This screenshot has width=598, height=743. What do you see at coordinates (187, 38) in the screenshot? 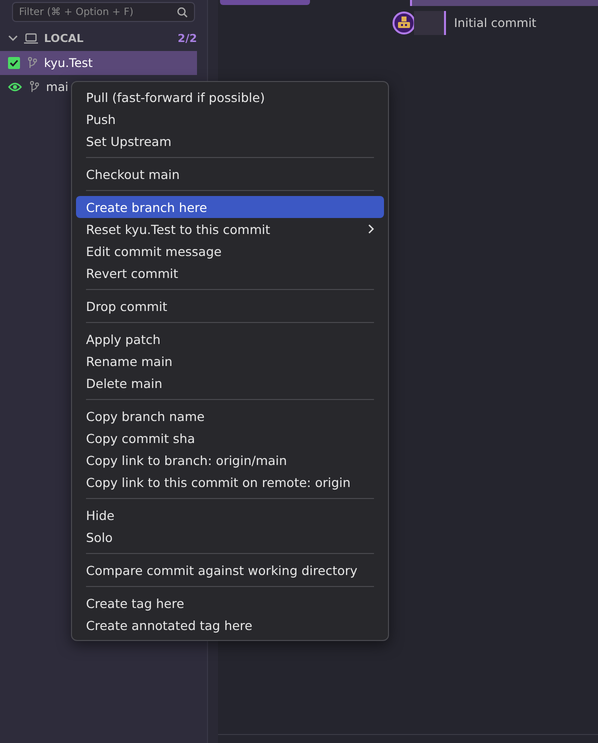
I see `branch-count: 2/2` at bounding box center [187, 38].